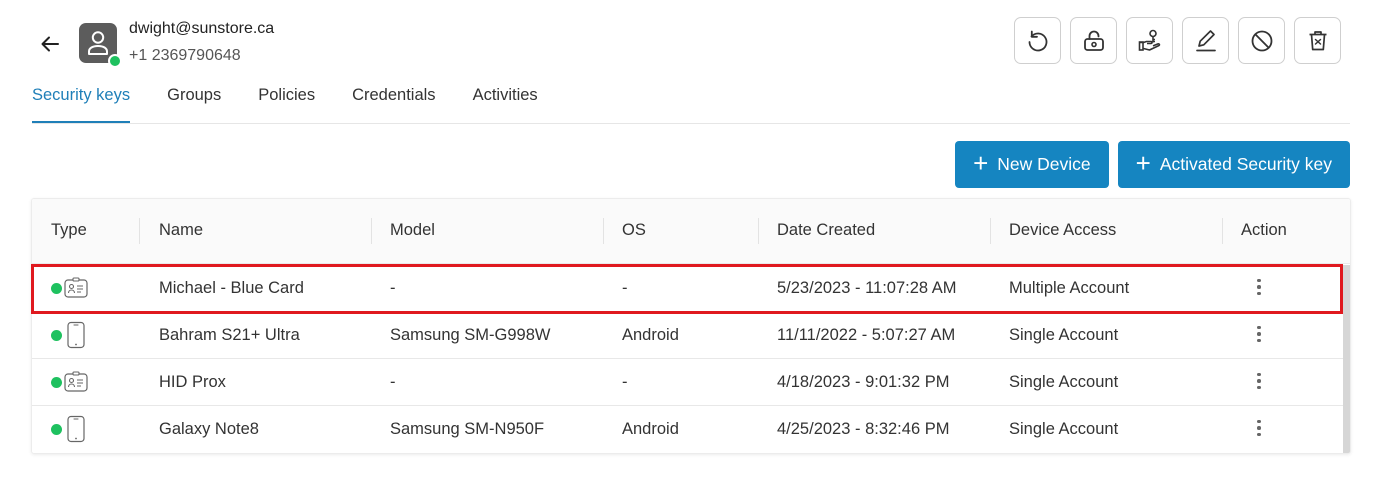 The height and width of the screenshot is (483, 1374). What do you see at coordinates (470, 335) in the screenshot?
I see `device-model: Samsung SM-G998W` at bounding box center [470, 335].